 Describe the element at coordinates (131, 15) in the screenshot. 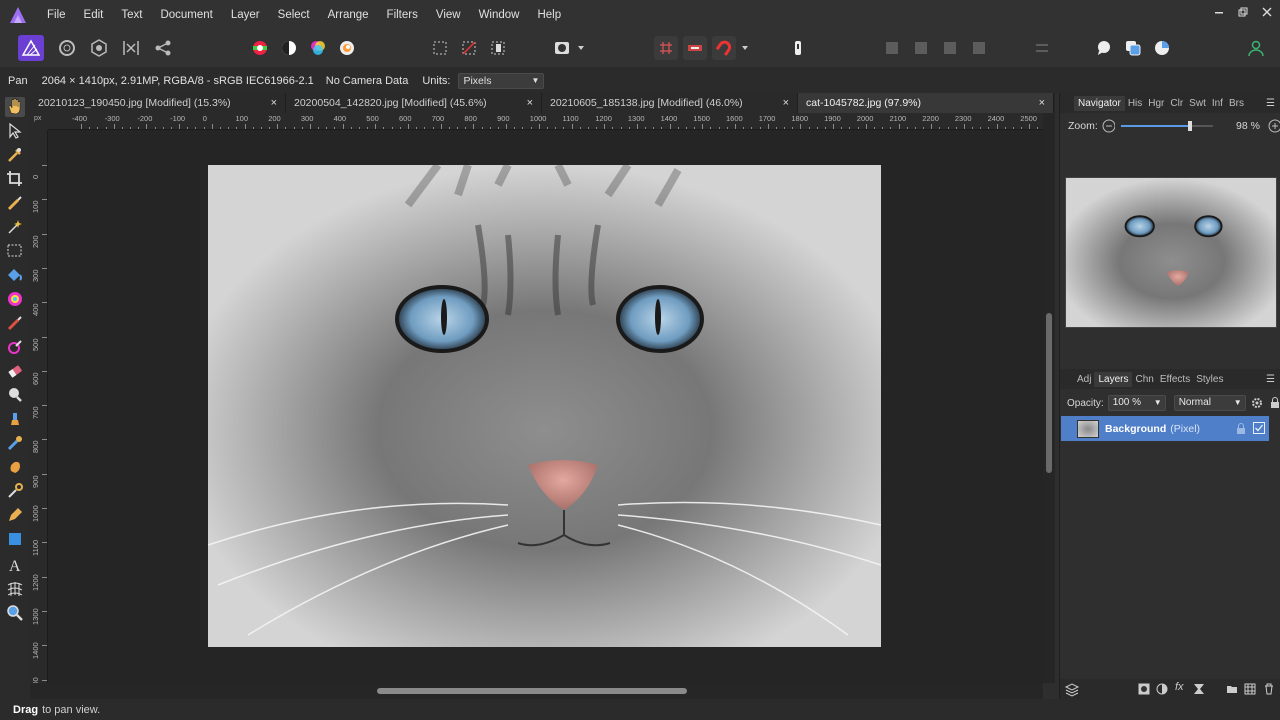

I see `menu-text: Text` at that location.